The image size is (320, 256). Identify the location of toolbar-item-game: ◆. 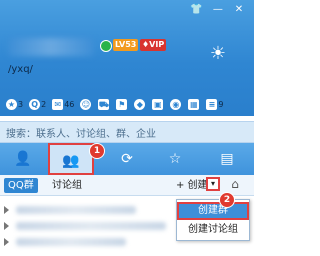
(140, 104).